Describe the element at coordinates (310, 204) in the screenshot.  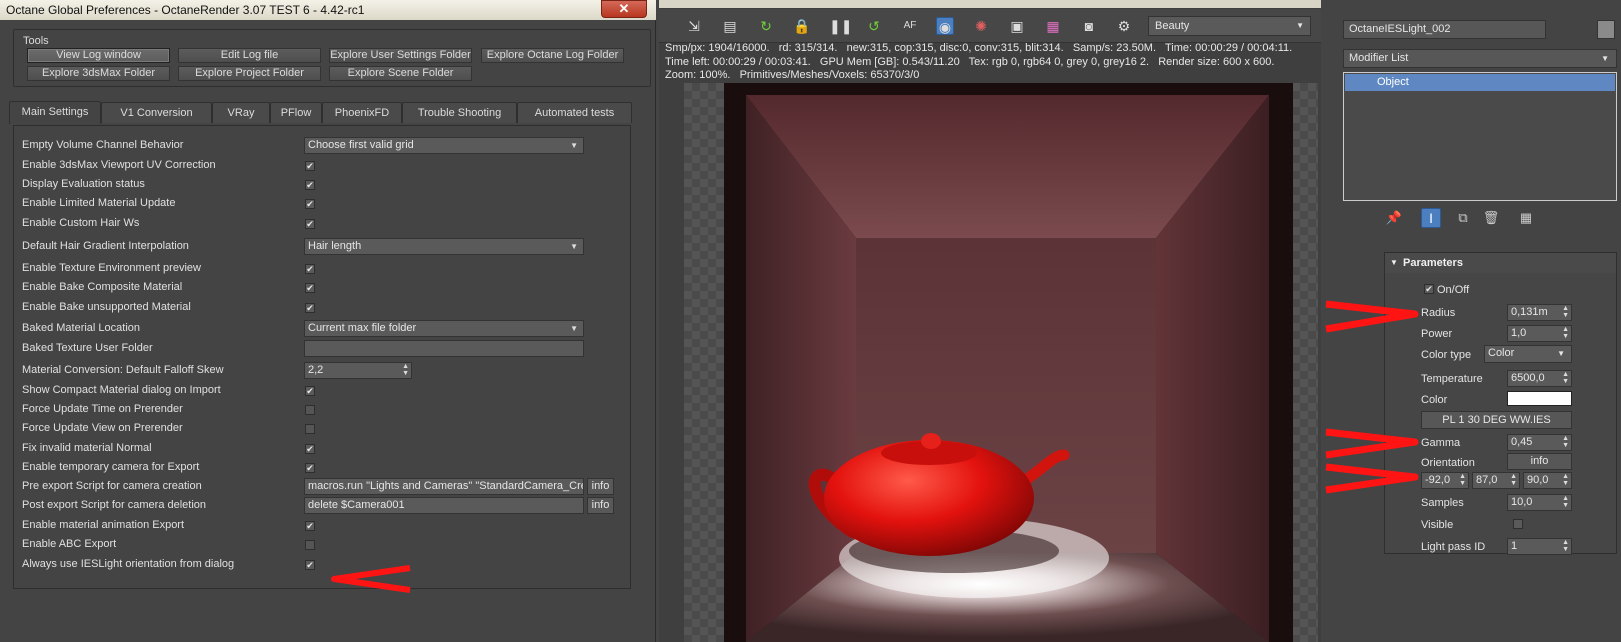
I see `limited-material-update-checkbox: ✔` at that location.